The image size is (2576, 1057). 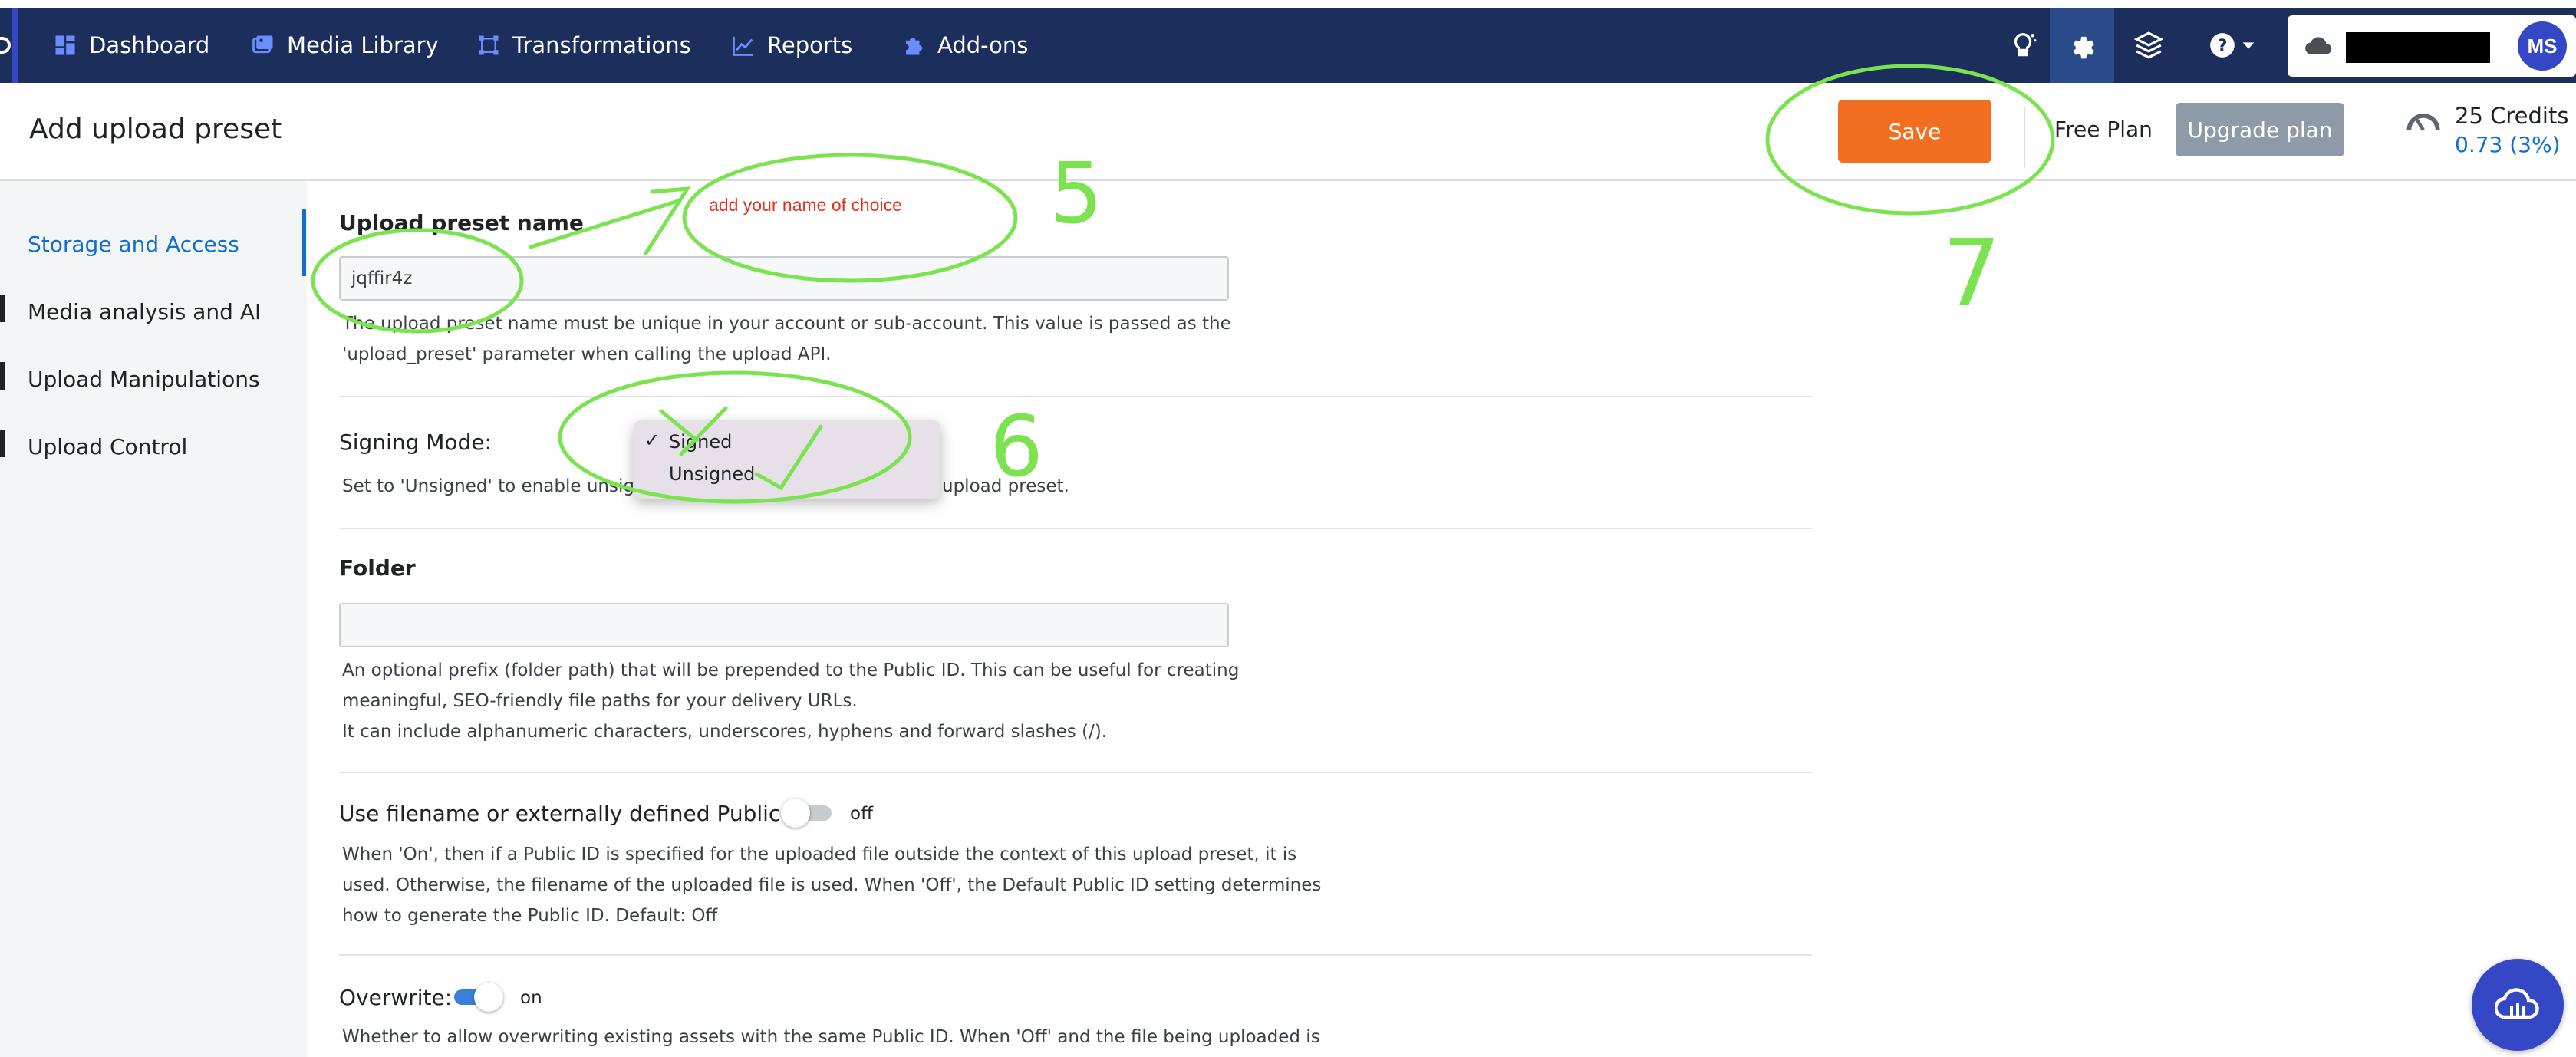 What do you see at coordinates (601, 45) in the screenshot?
I see `nav-item-label: Transformations` at bounding box center [601, 45].